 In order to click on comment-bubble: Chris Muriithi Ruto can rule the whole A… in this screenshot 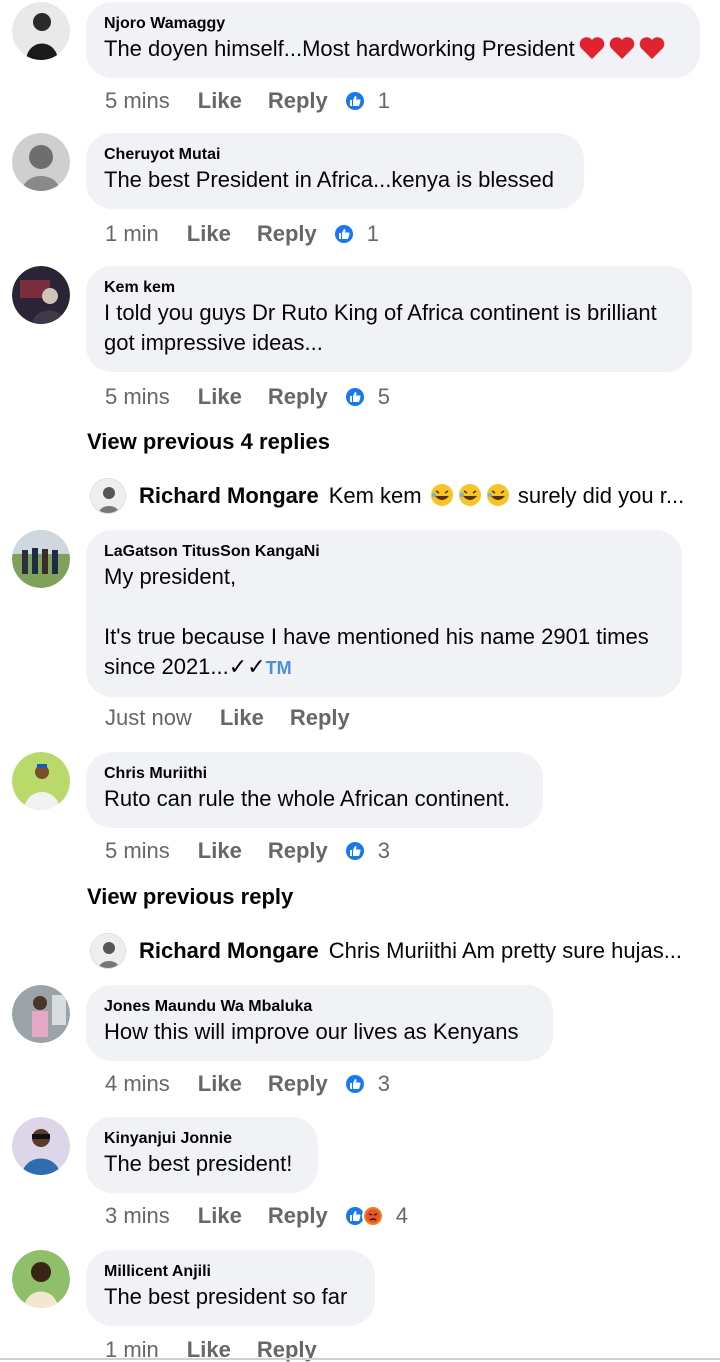, I will do `click(314, 790)`.